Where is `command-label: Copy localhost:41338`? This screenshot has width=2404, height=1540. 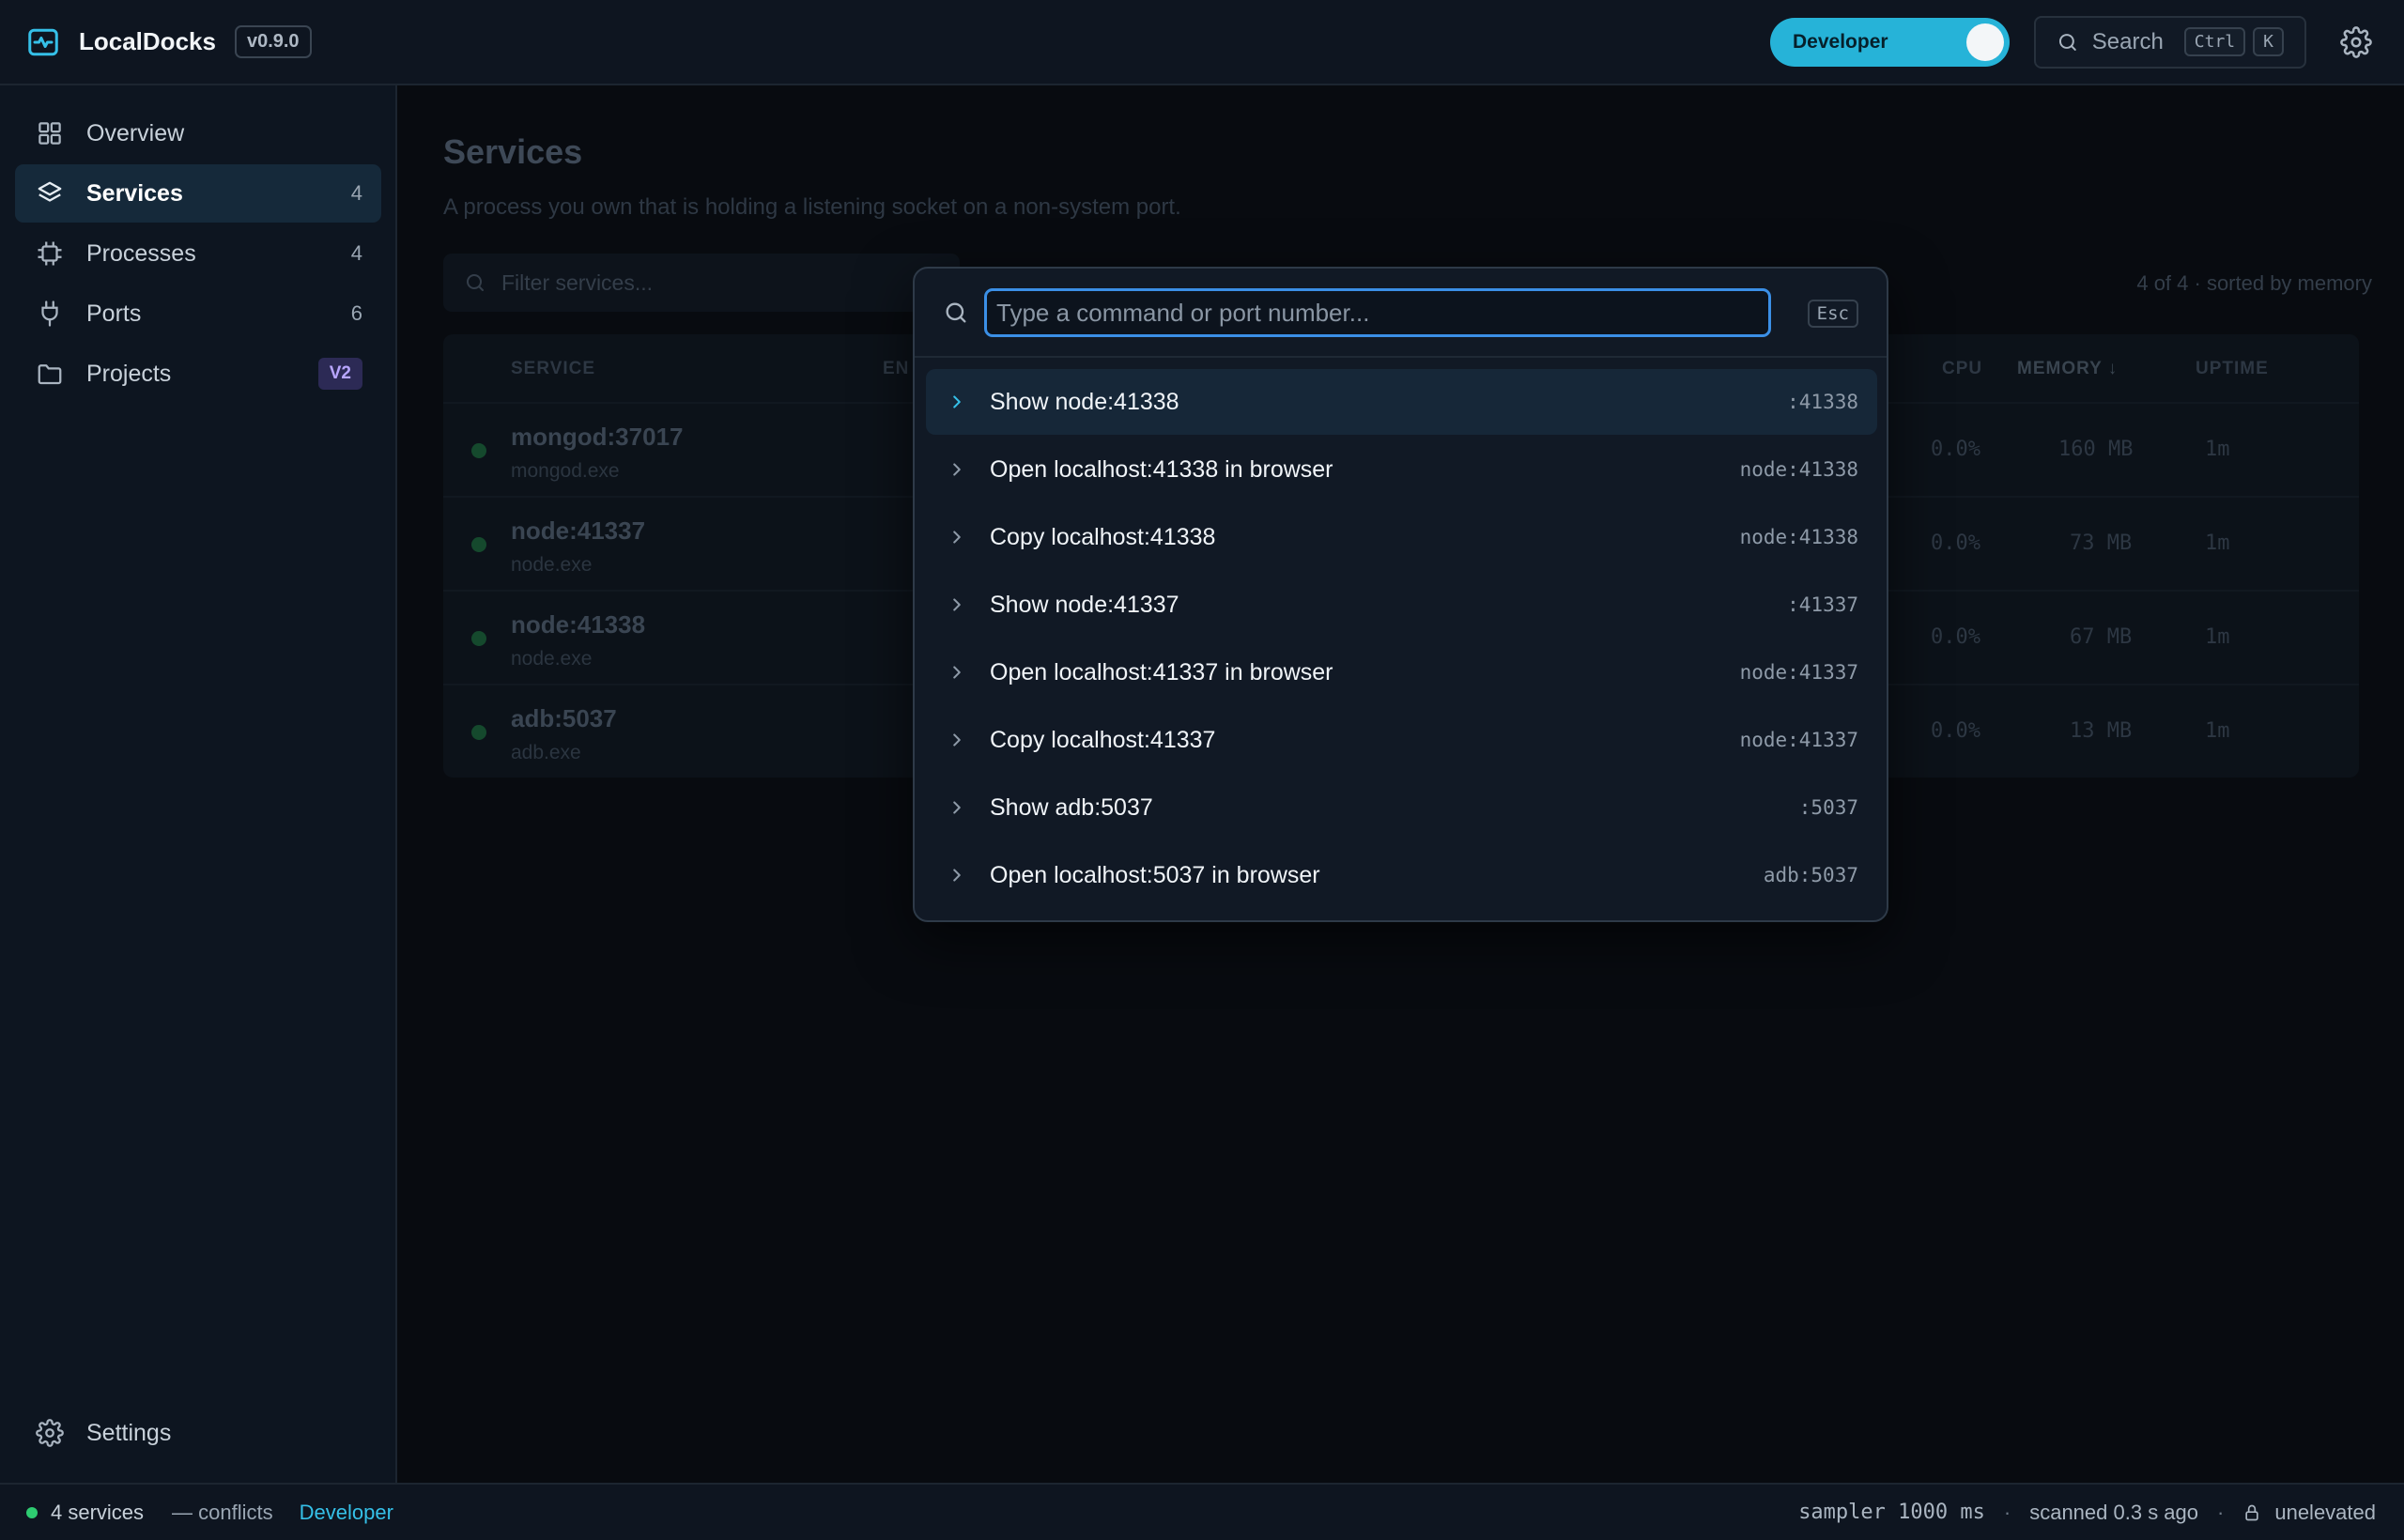
command-label: Copy localhost:41338 is located at coordinates (1103, 536).